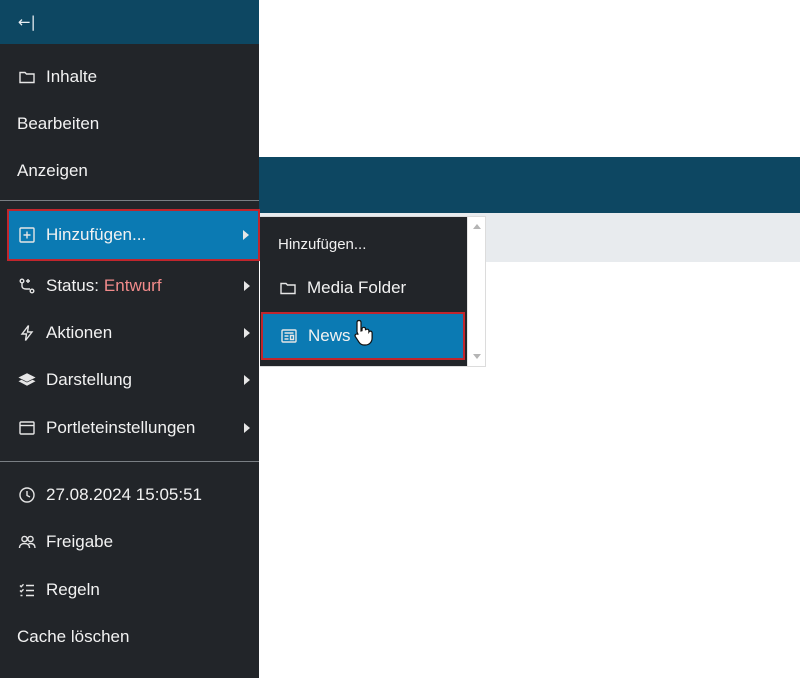 This screenshot has height=678, width=800. What do you see at coordinates (58, 123) in the screenshot?
I see `toolbar-item-label: Bearbeiten` at bounding box center [58, 123].